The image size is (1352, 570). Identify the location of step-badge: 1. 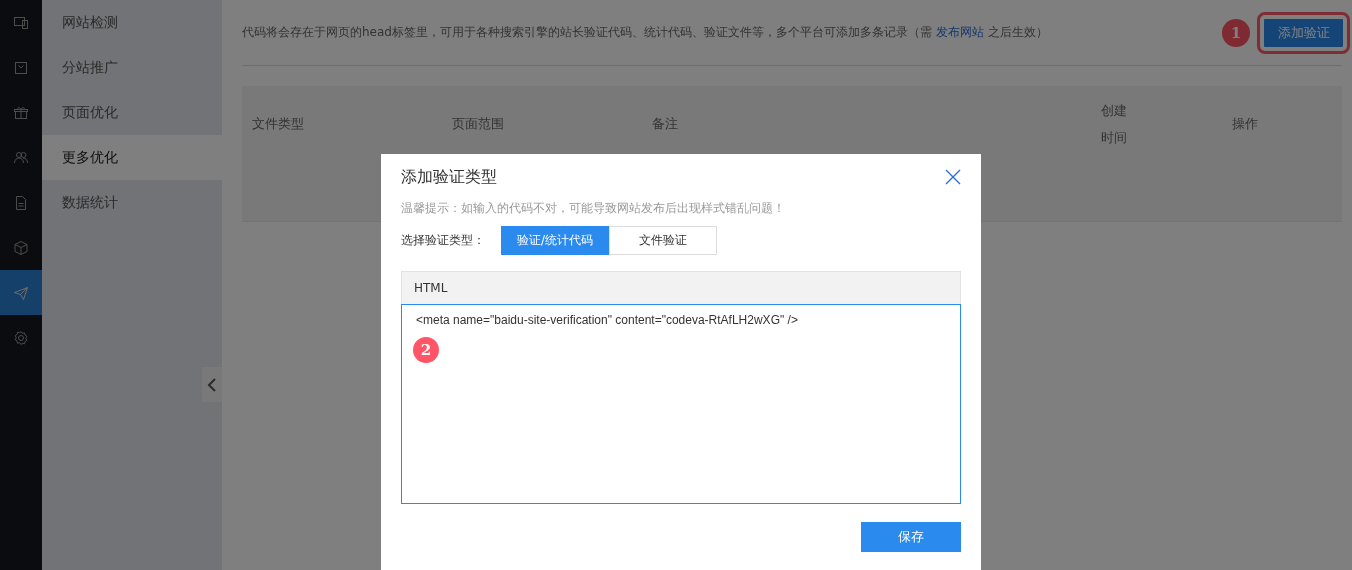
(1236, 32).